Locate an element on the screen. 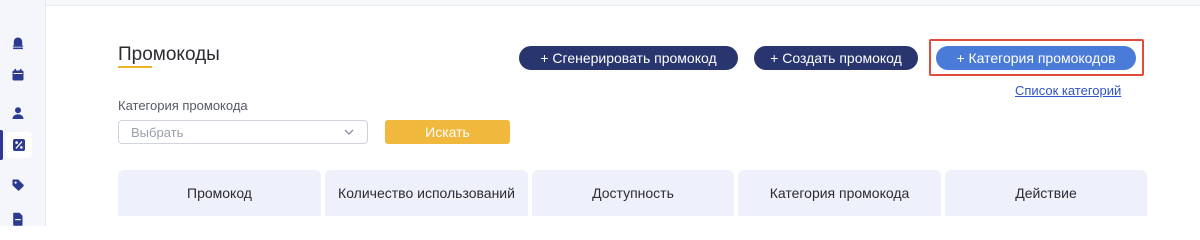 Image resolution: width=1200 pixels, height=240 pixels. user-icon is located at coordinates (18, 113).